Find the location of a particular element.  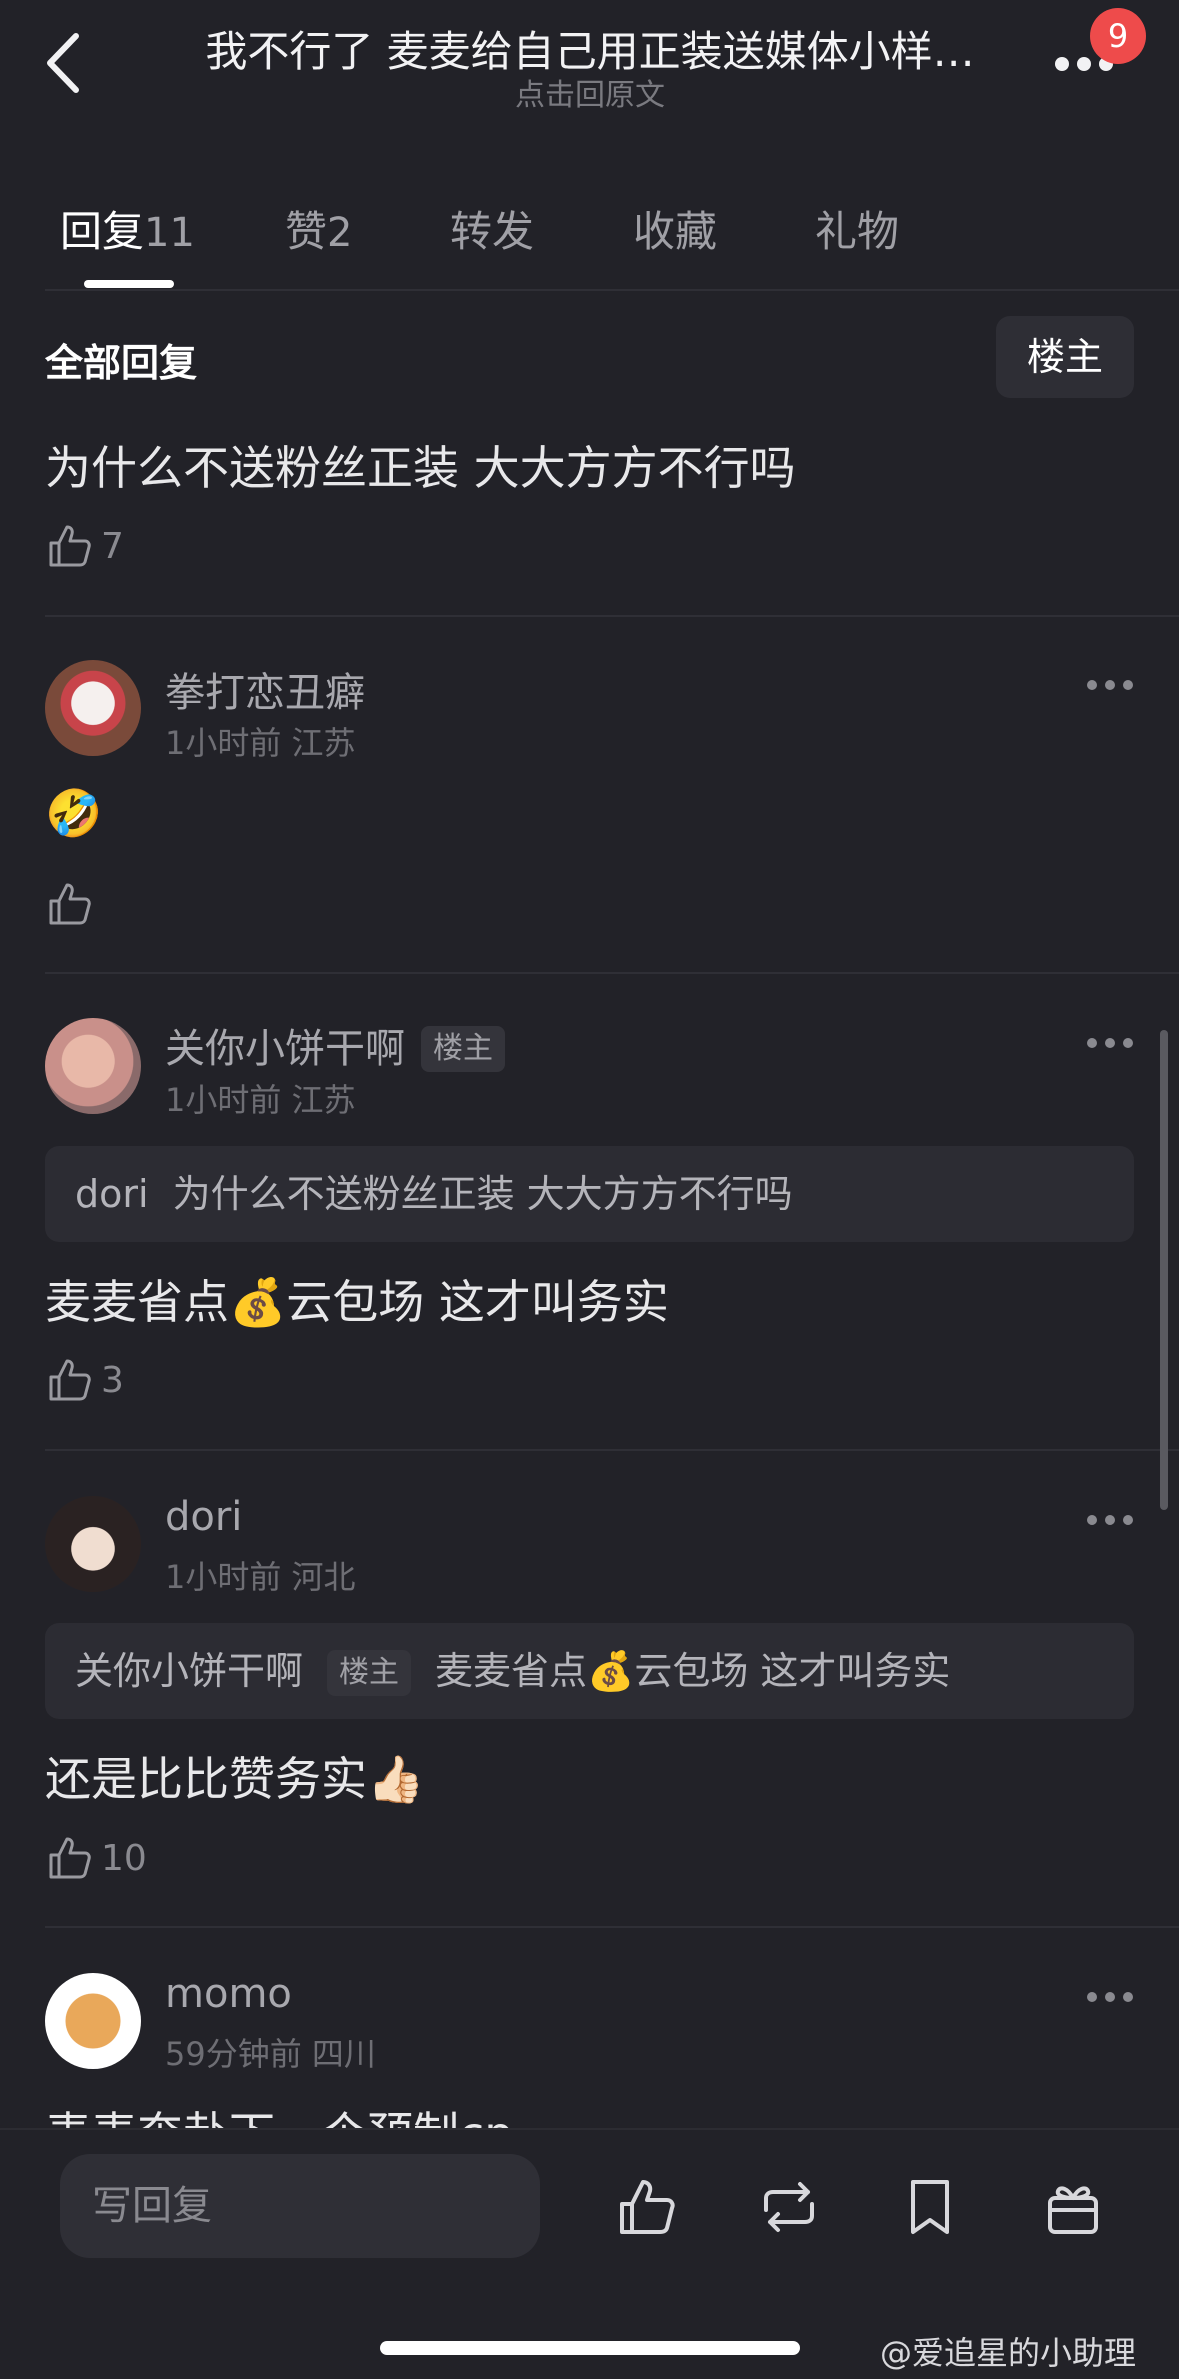

notification-badge: 9 is located at coordinates (1118, 36).